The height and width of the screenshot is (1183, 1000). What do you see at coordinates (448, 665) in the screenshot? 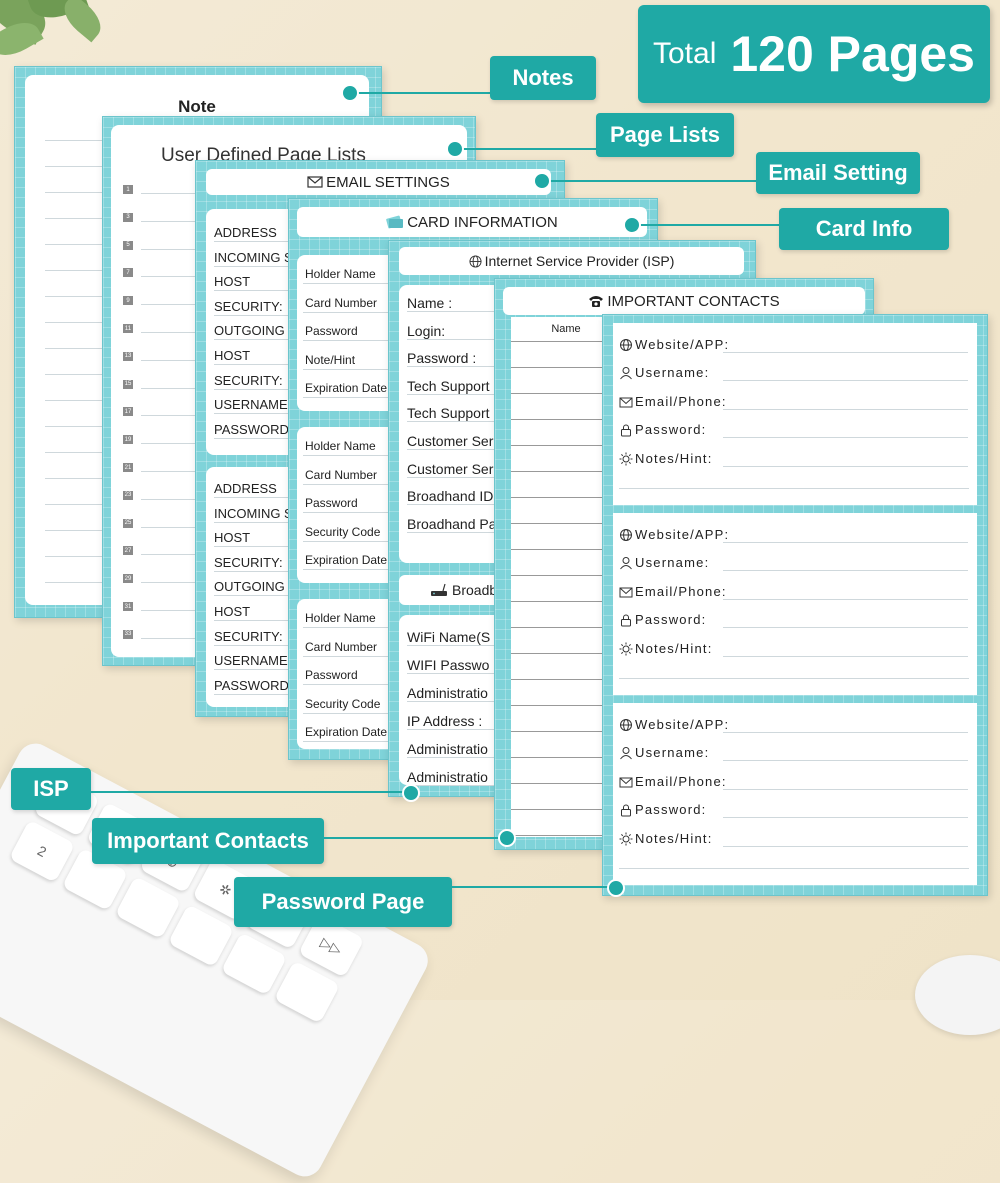
I see `wifi-field-label: WIFI Passwo` at bounding box center [448, 665].